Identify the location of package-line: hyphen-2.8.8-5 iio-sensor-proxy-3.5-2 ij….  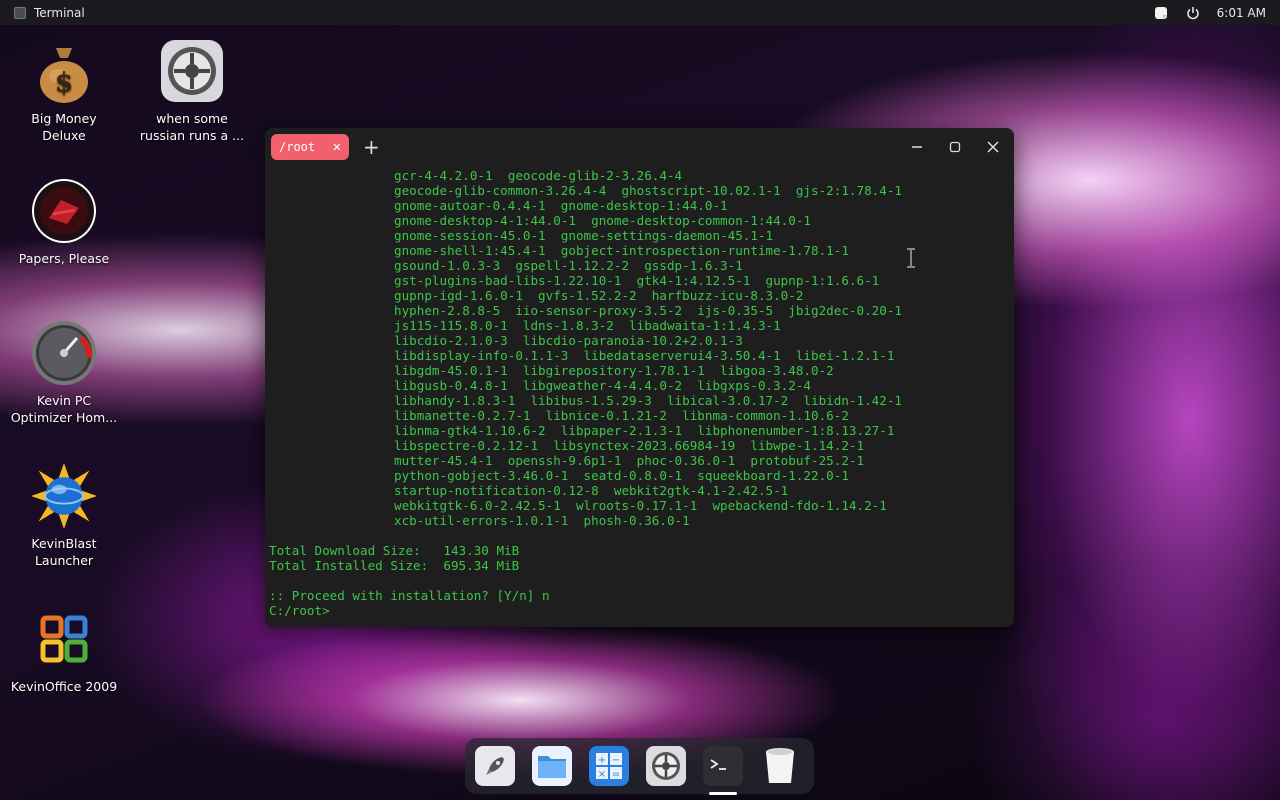
(648, 310).